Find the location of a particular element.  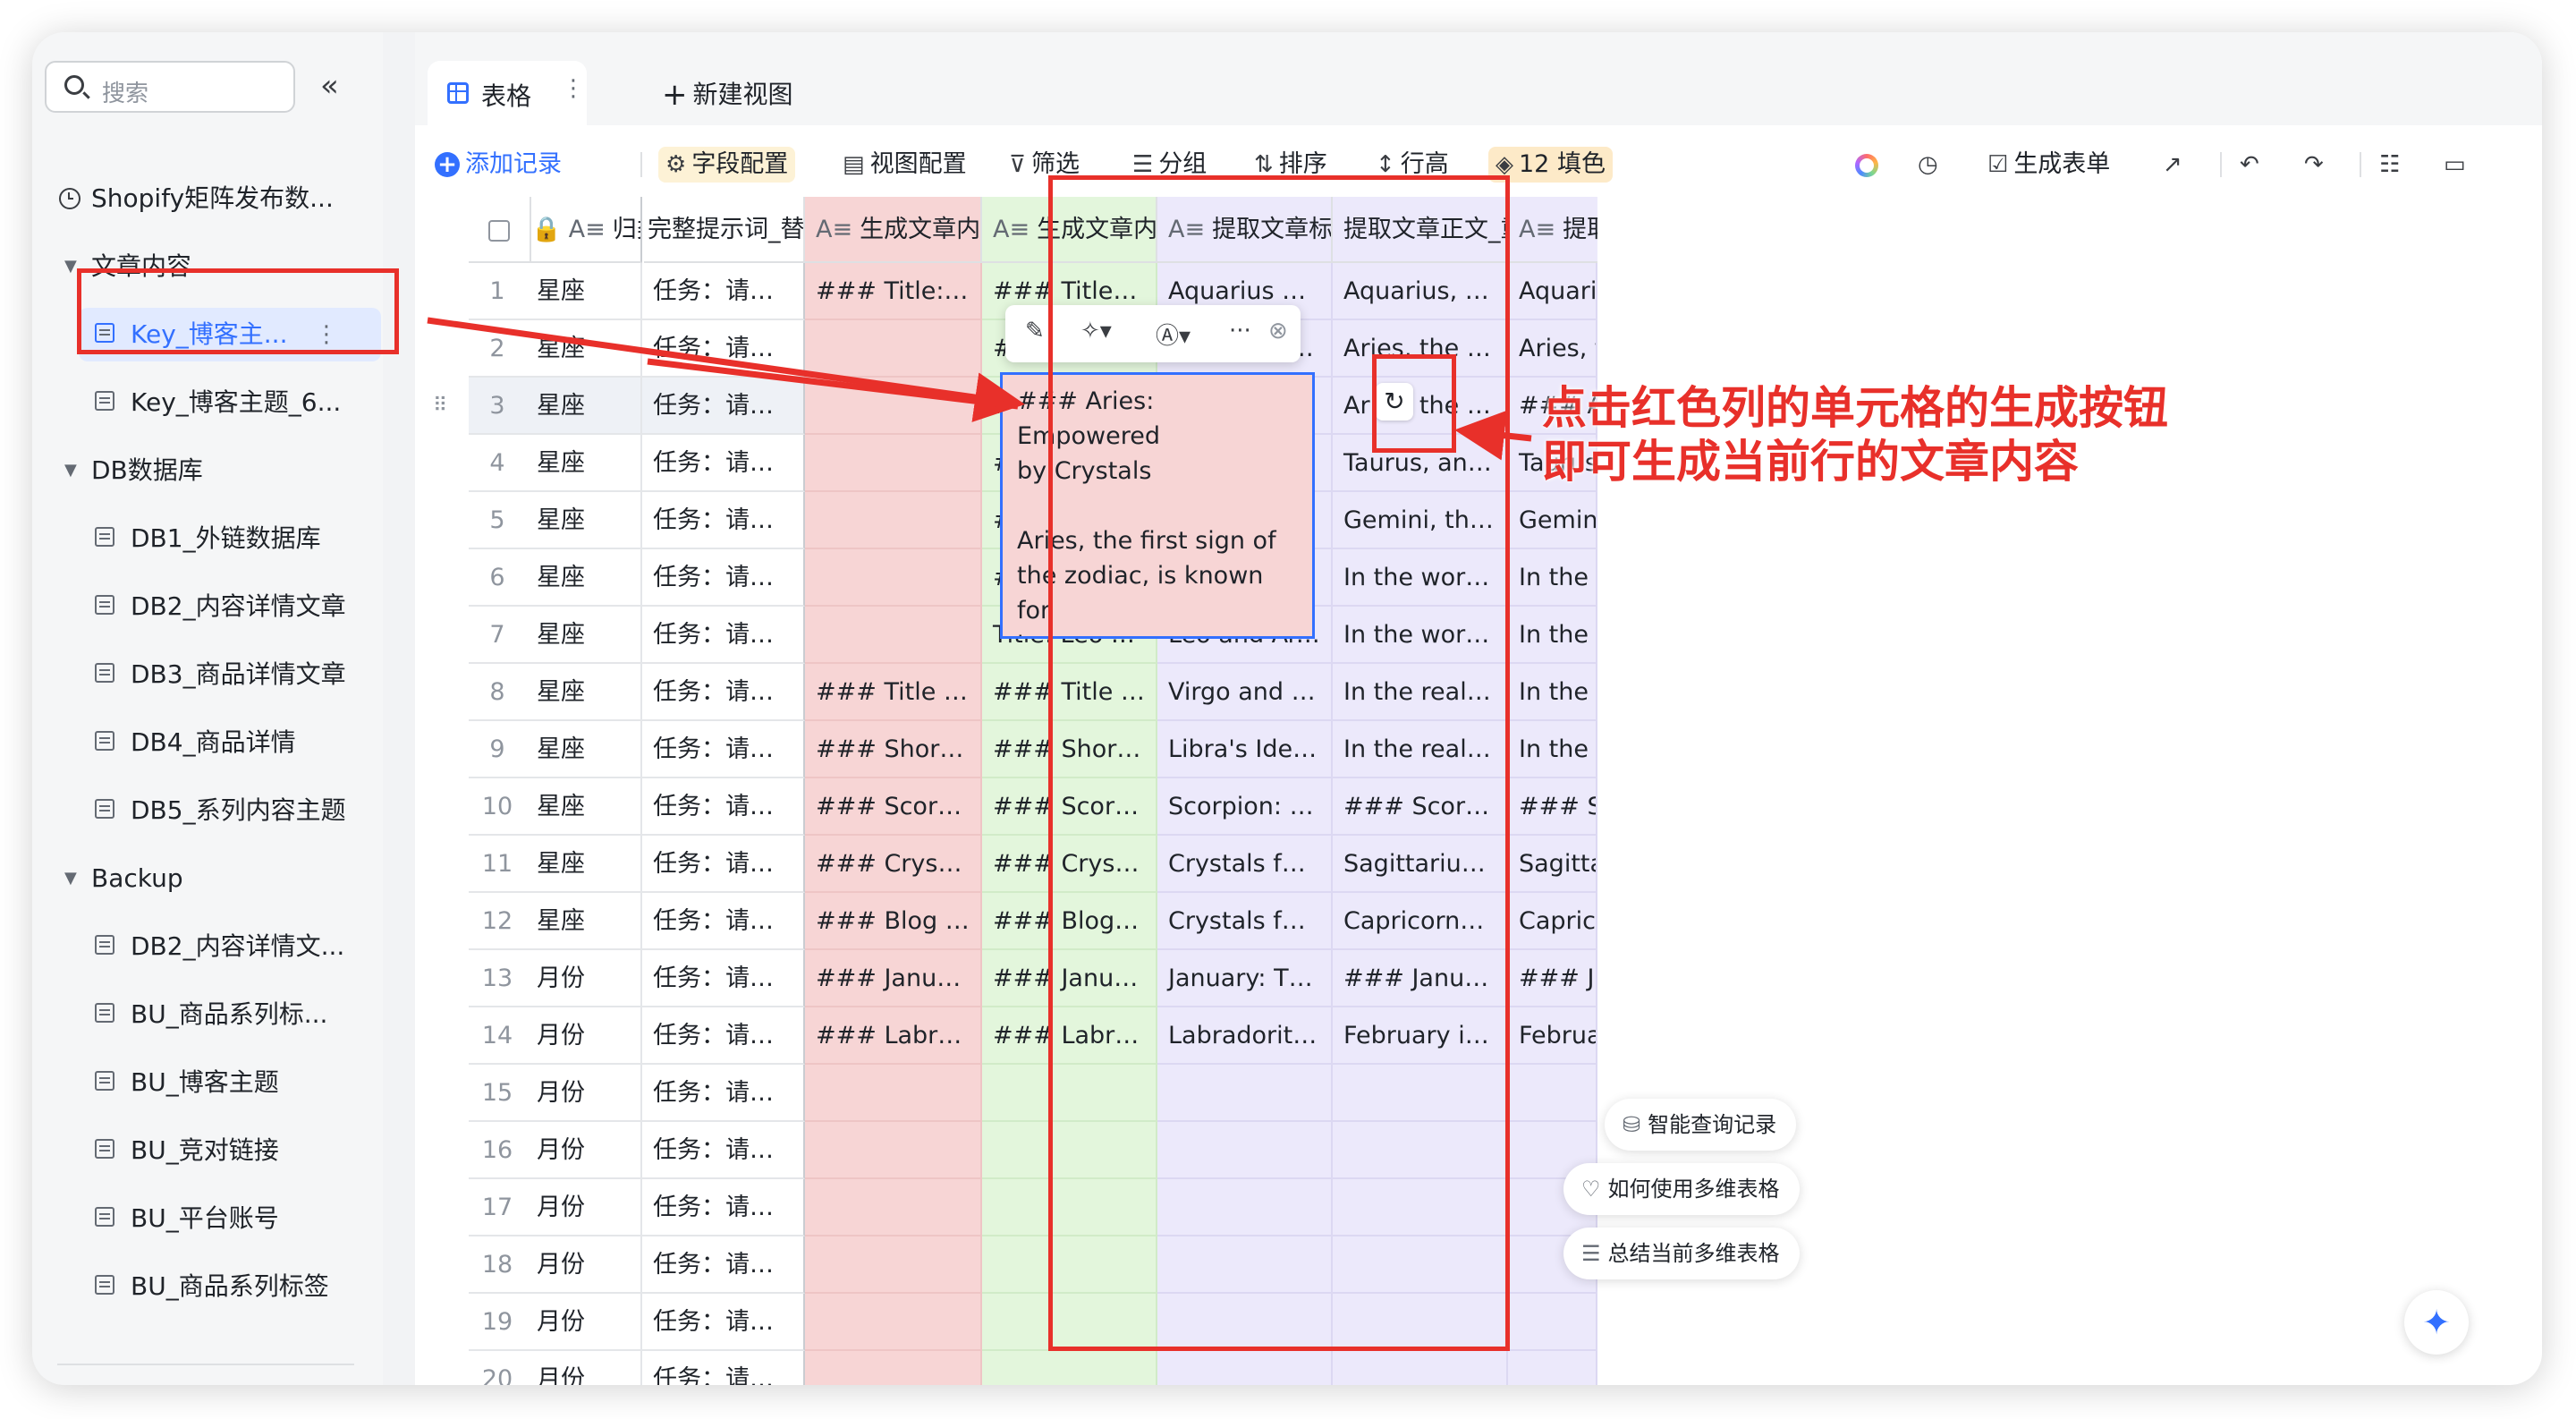

sidebar-item-db3: DB3_商品详情文章 is located at coordinates (207, 675).